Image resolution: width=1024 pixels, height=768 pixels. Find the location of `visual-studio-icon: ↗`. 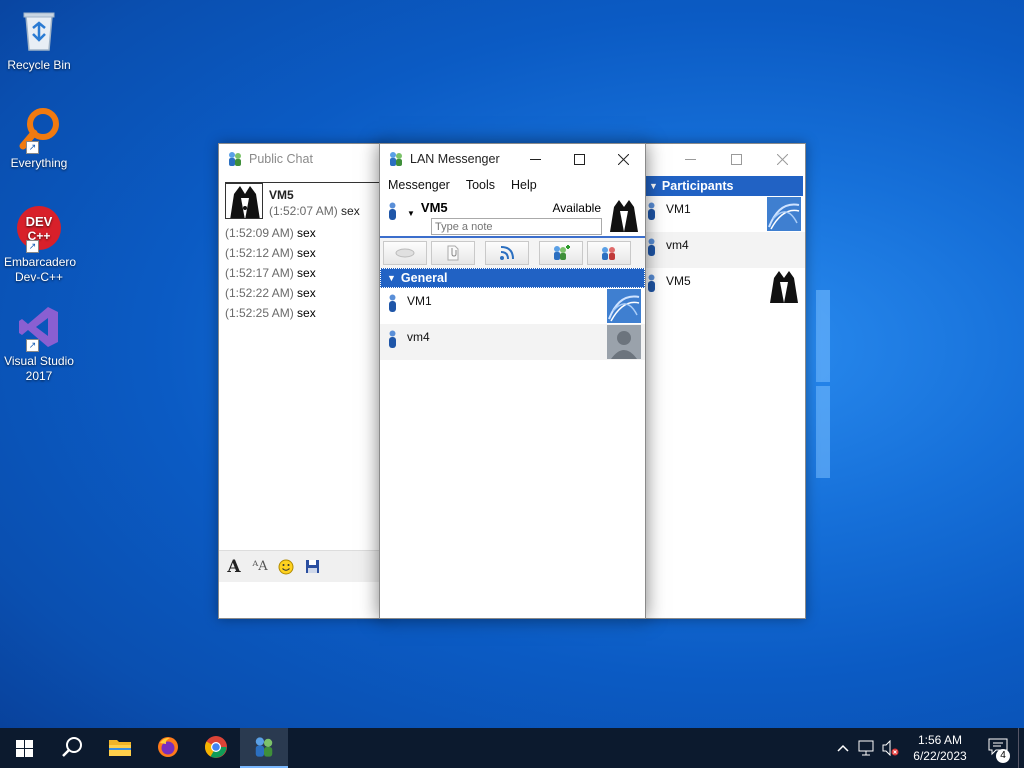

visual-studio-icon: ↗ is located at coordinates (39, 328).